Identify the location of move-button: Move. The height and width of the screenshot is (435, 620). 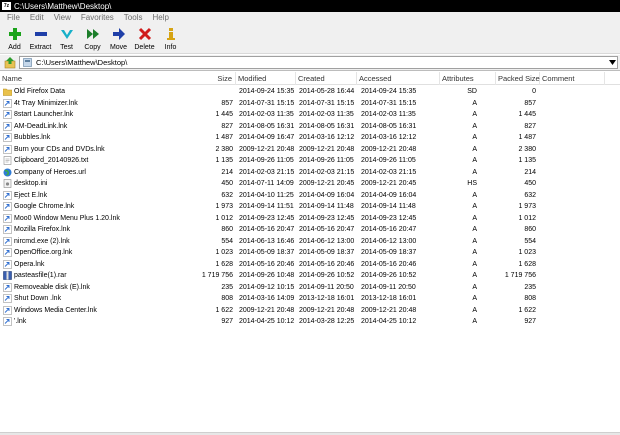
(118, 39).